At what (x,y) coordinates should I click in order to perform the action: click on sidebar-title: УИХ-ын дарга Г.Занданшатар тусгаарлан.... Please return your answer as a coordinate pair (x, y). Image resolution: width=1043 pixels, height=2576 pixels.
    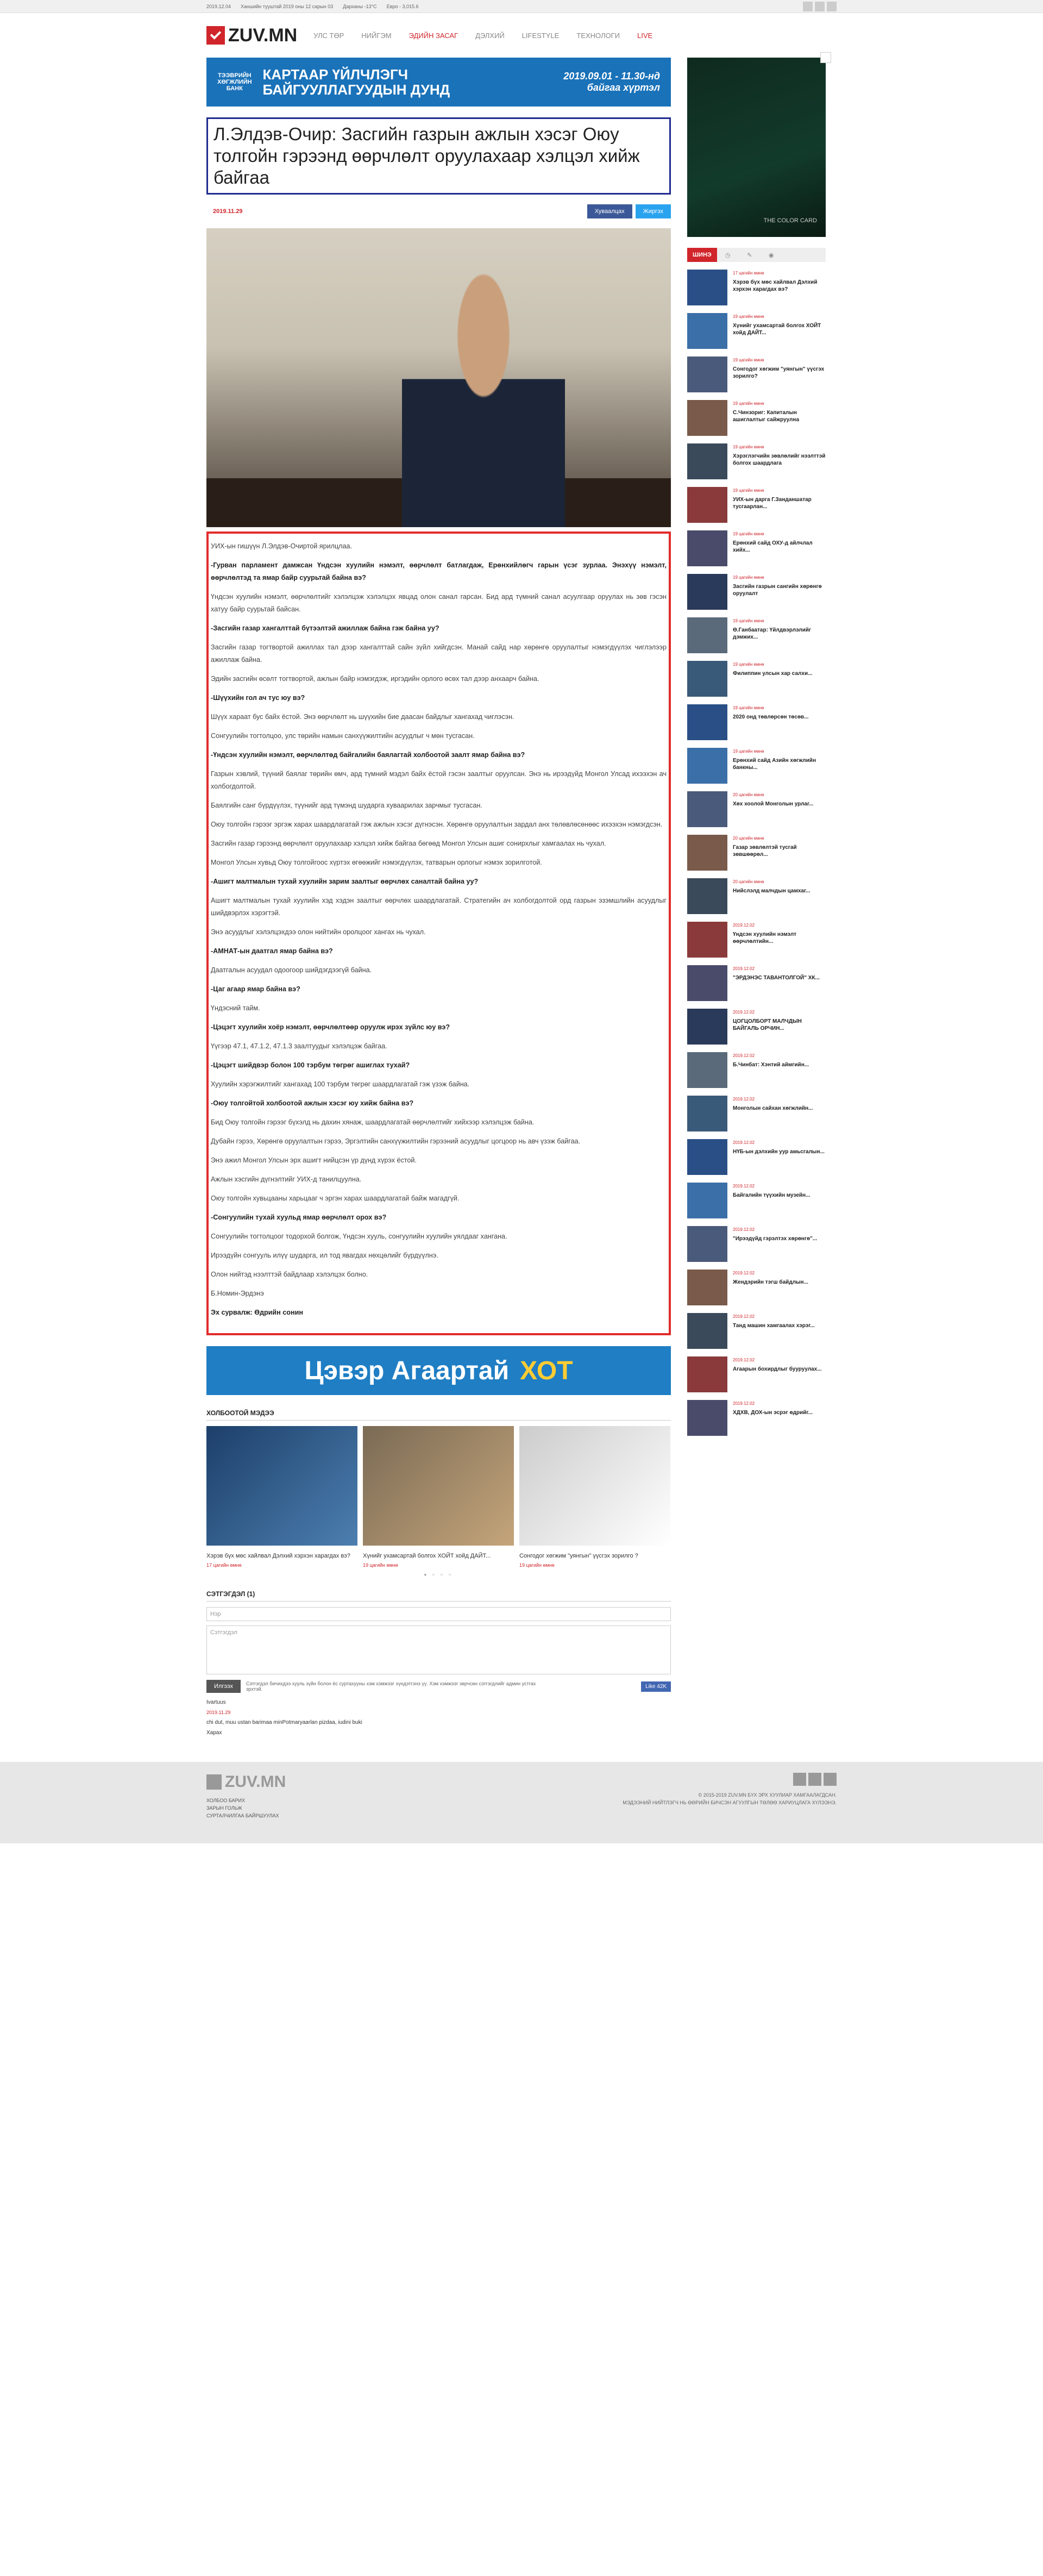
    Looking at the image, I should click on (779, 503).